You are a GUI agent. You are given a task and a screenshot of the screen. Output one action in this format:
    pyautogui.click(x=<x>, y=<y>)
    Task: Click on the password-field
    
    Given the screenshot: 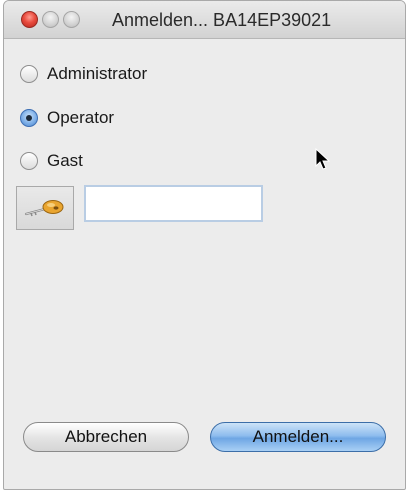 What is the action you would take?
    pyautogui.click(x=173, y=203)
    